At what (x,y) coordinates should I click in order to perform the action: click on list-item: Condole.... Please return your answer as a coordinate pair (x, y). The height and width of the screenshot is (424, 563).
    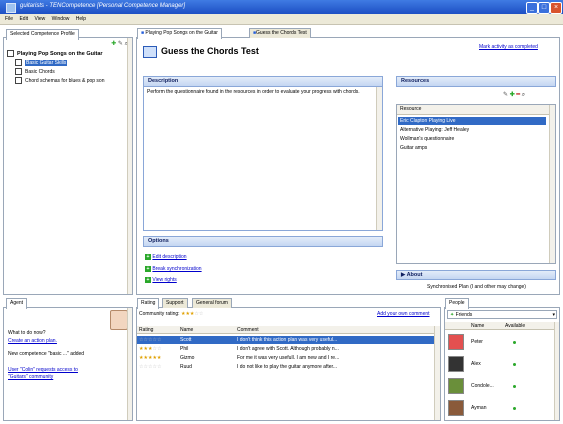
    Looking at the image, I should click on (499, 386).